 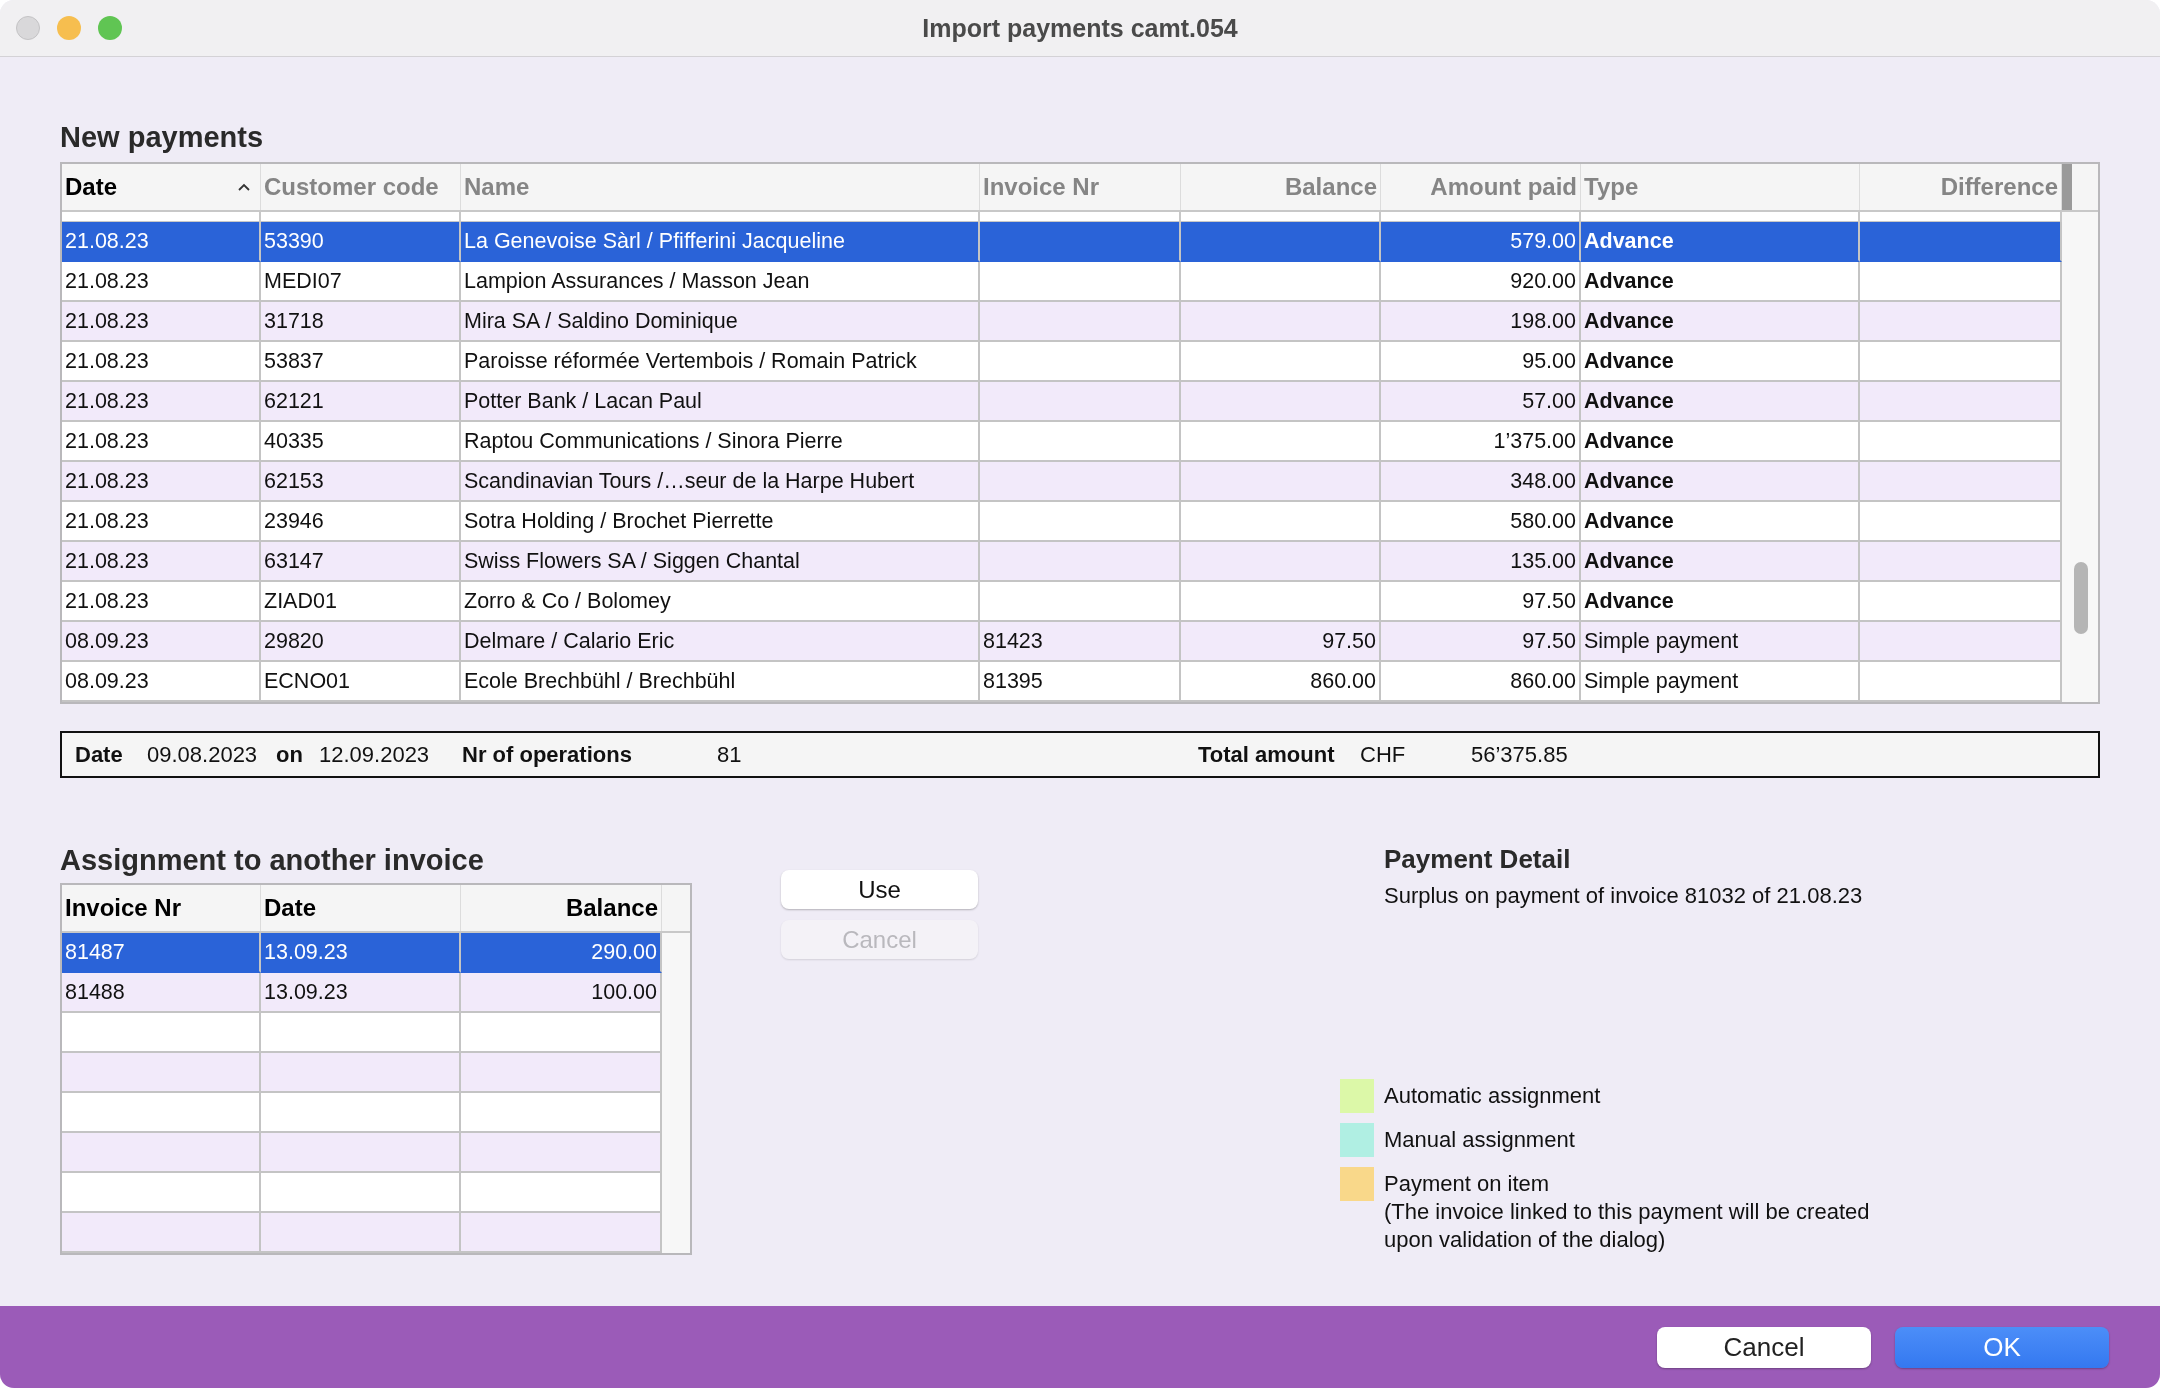 I want to click on table-cell: 81487, so click(x=95, y=952).